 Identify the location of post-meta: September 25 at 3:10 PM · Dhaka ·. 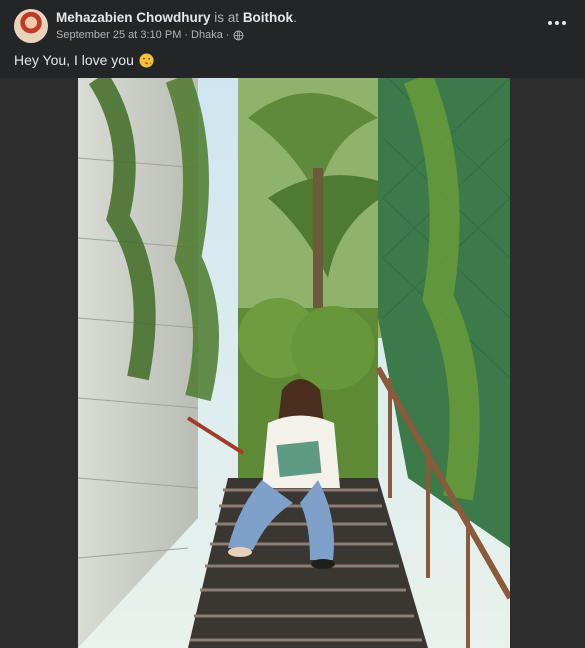
(150, 35).